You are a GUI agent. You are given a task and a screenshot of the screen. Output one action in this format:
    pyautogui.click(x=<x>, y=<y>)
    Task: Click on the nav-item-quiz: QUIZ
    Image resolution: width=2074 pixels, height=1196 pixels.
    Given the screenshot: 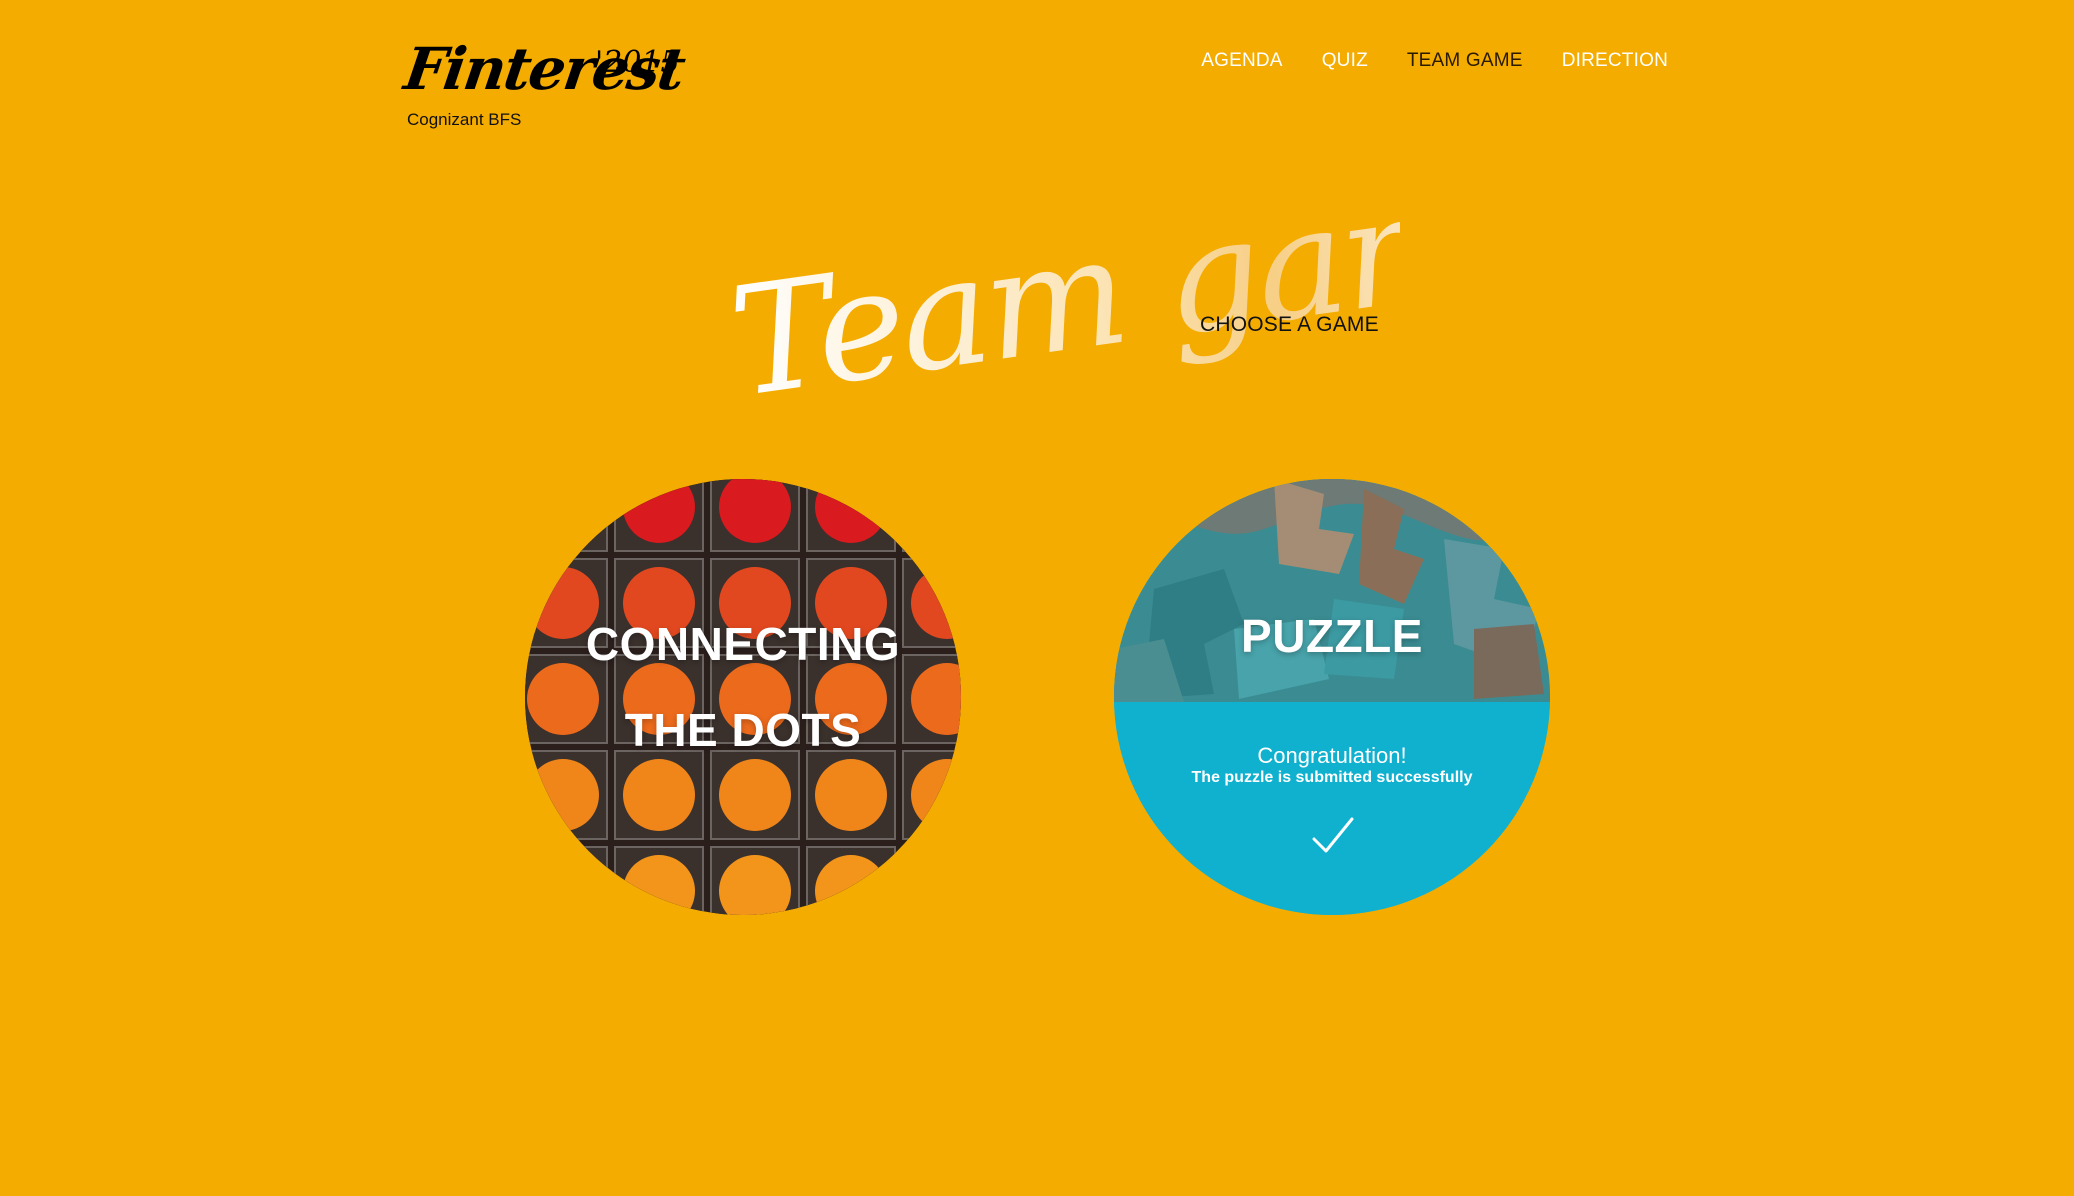 What is the action you would take?
    pyautogui.click(x=1345, y=61)
    